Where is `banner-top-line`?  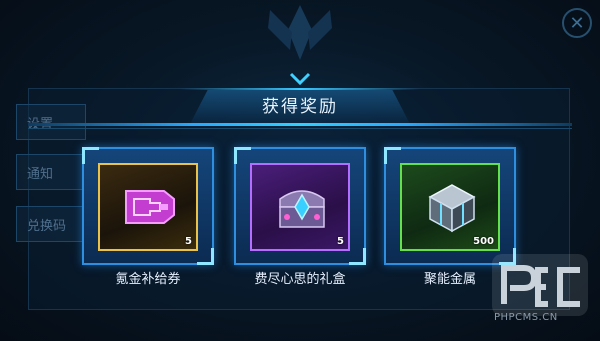
banner-top-line is located at coordinates (300, 89).